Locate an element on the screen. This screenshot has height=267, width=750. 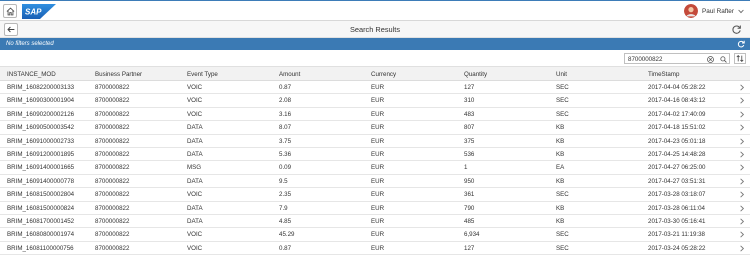
cell-instance-mod: BRIM_16091200001895 is located at coordinates (41, 154).